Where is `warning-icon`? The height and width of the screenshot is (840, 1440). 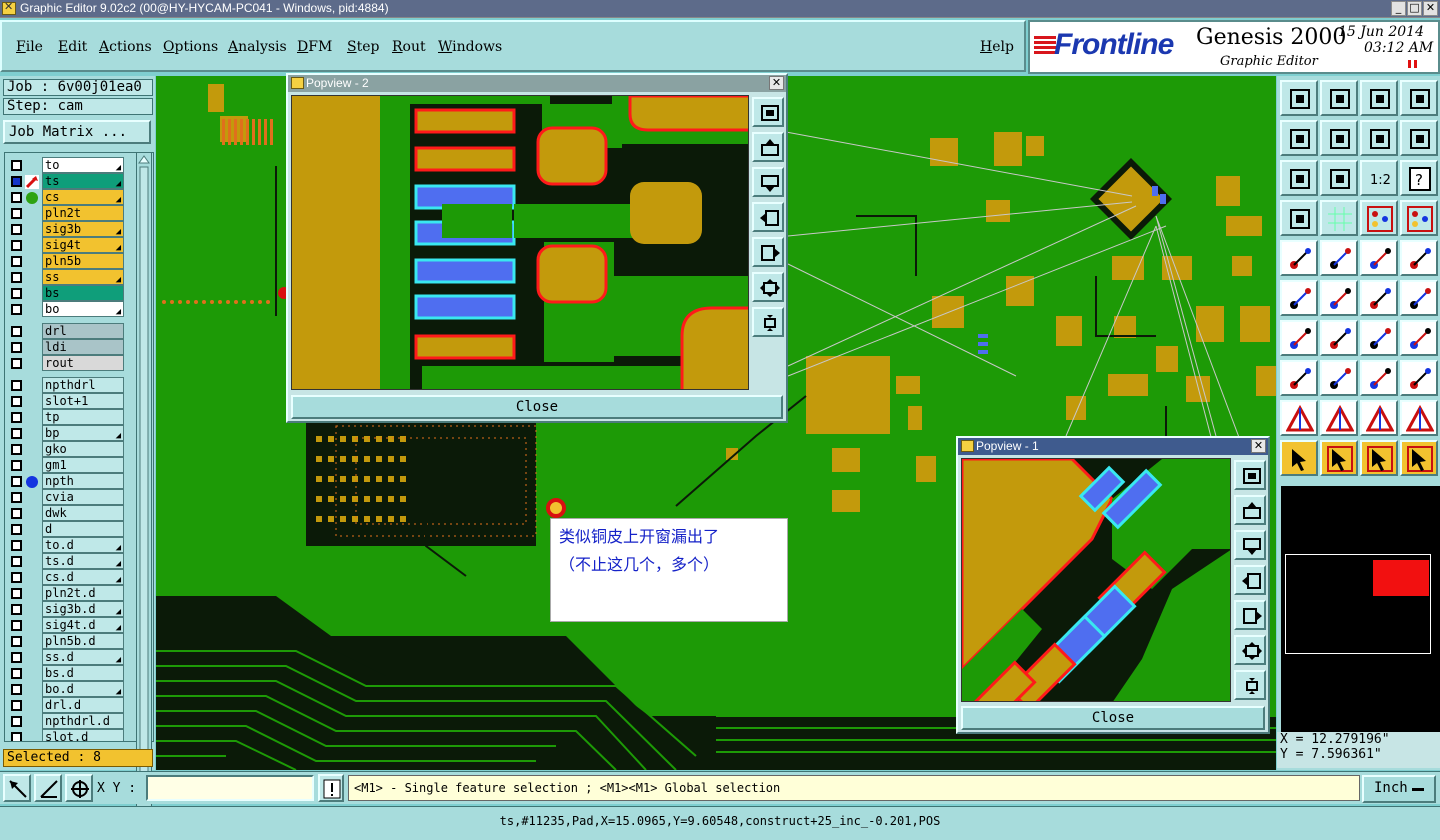 warning-icon is located at coordinates (331, 788).